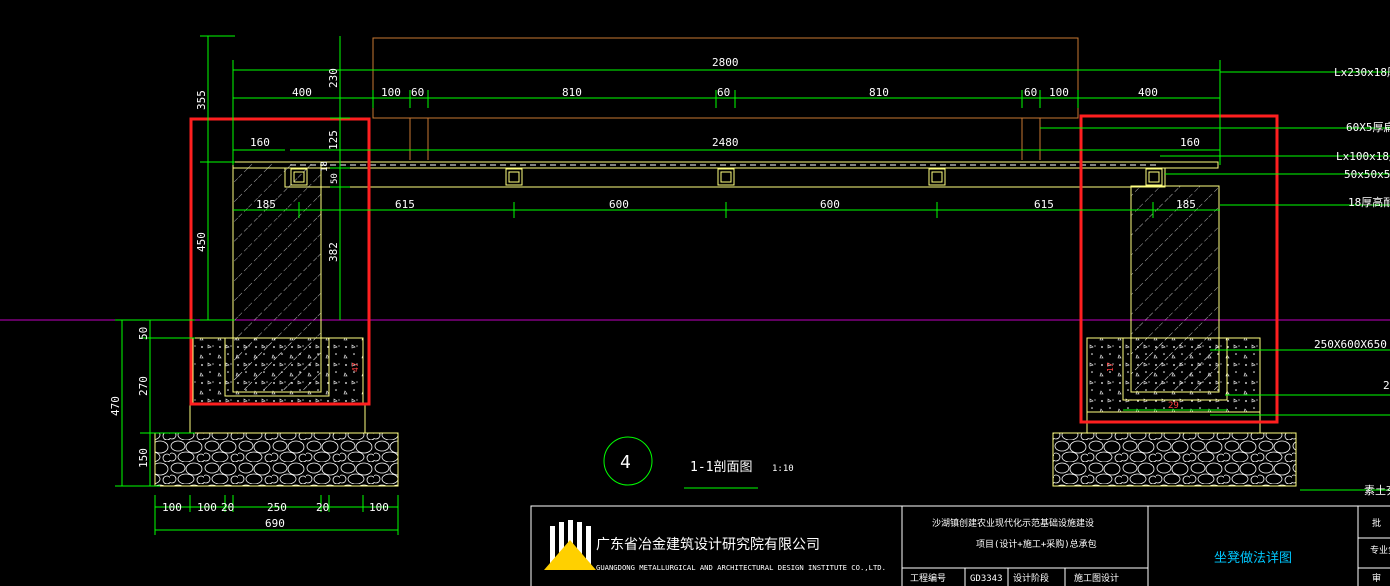  What do you see at coordinates (335, 178) in the screenshot?
I see `dim-height-50: 50` at bounding box center [335, 178].